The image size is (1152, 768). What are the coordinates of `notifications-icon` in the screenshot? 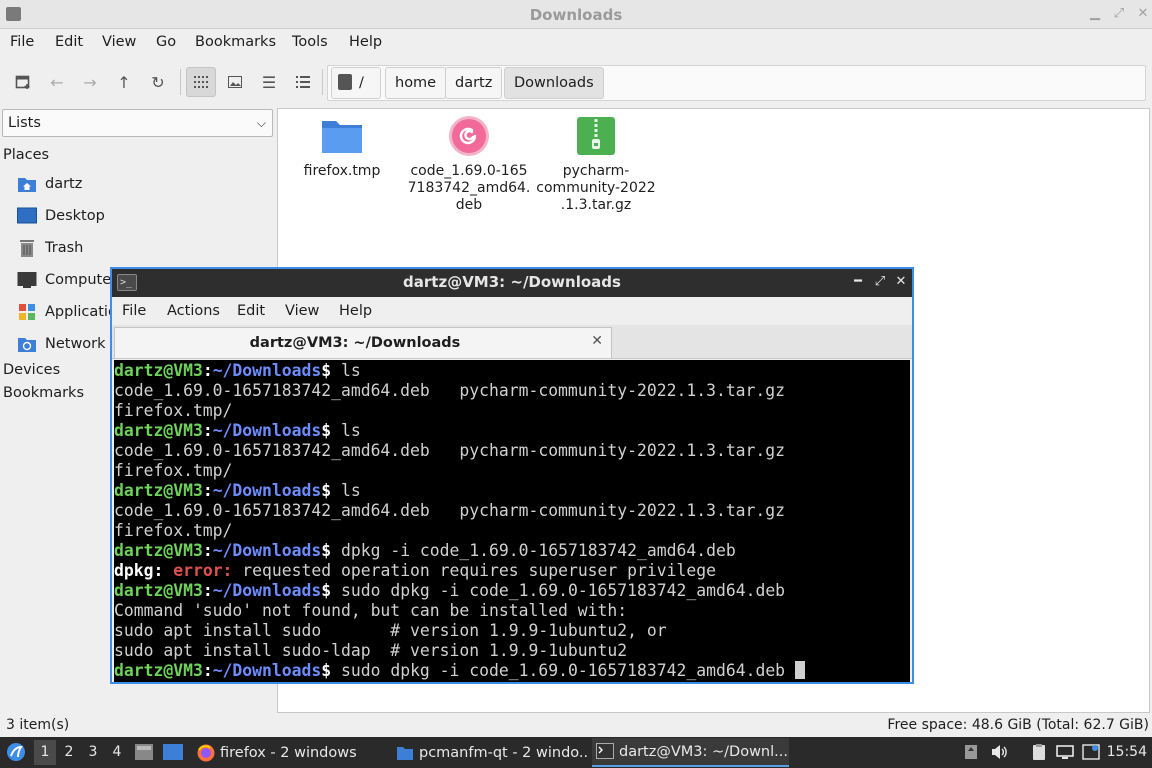 It's located at (1091, 752).